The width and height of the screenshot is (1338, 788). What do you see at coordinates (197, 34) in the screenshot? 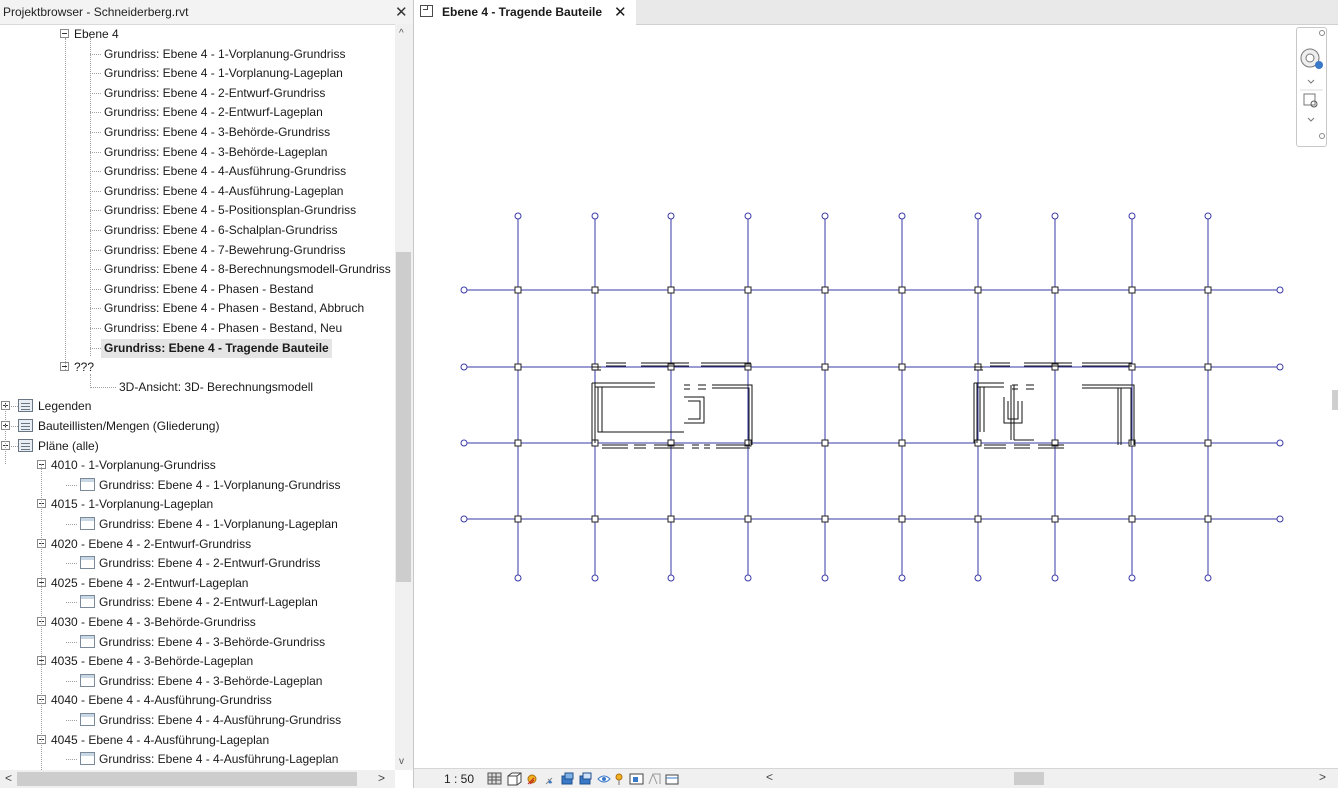
I see `tree-item: Ebene 4` at bounding box center [197, 34].